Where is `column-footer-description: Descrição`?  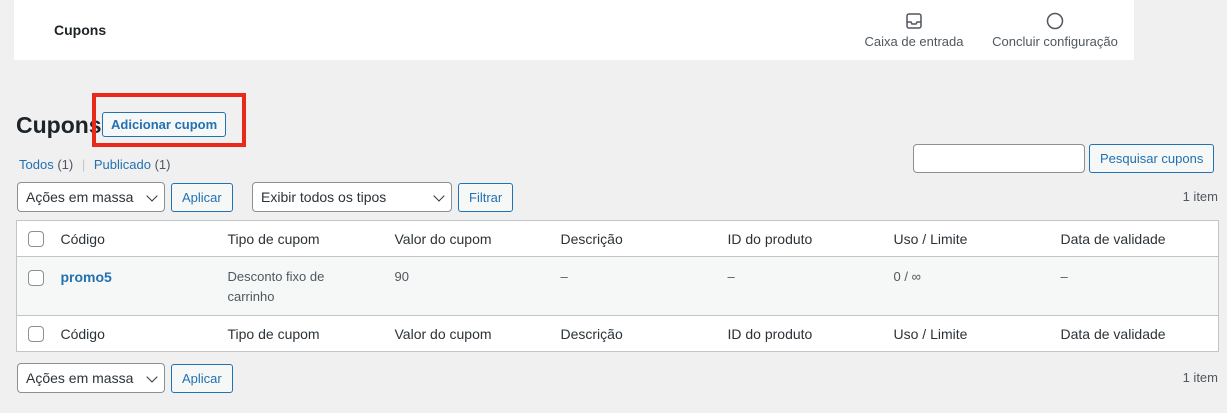 column-footer-description: Descrição is located at coordinates (591, 333).